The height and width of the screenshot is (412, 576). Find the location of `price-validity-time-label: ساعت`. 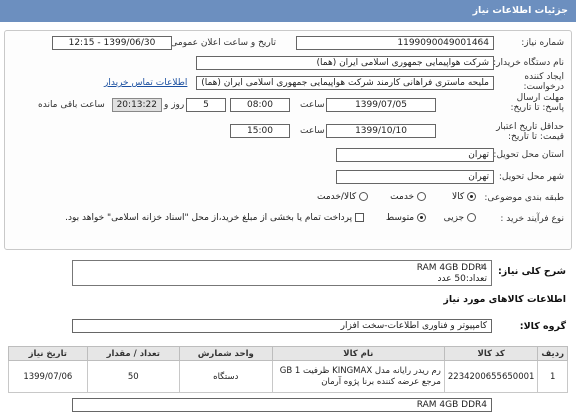

price-validity-time-label: ساعت is located at coordinates (312, 131).